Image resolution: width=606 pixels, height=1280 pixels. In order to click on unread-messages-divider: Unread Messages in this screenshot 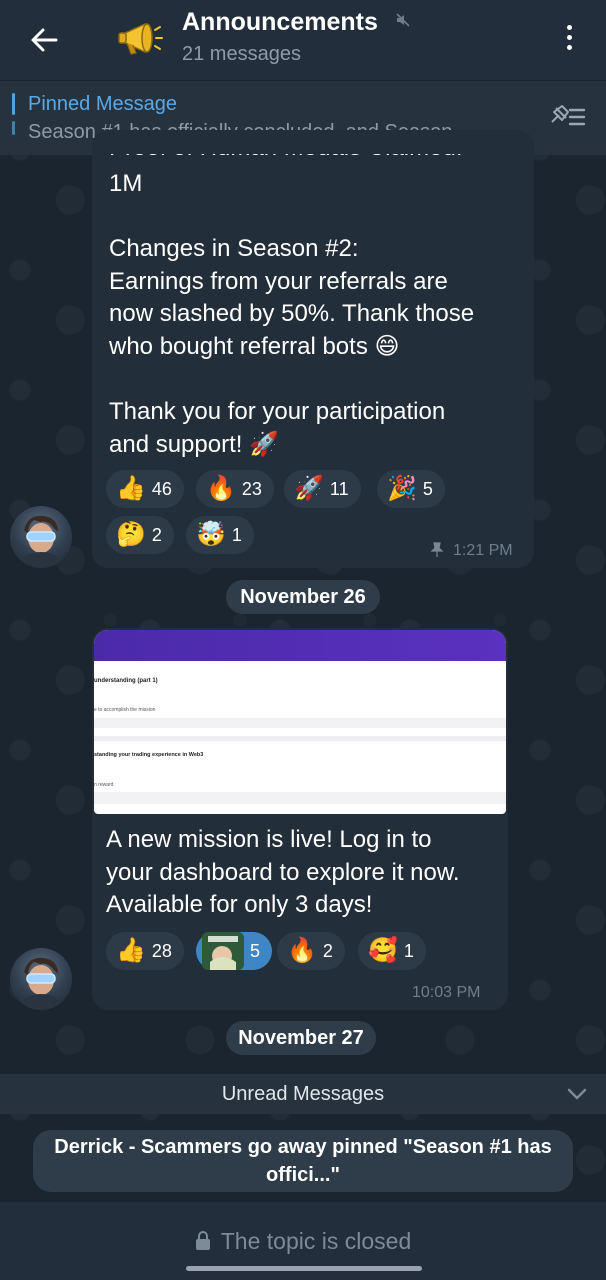, I will do `click(303, 1094)`.